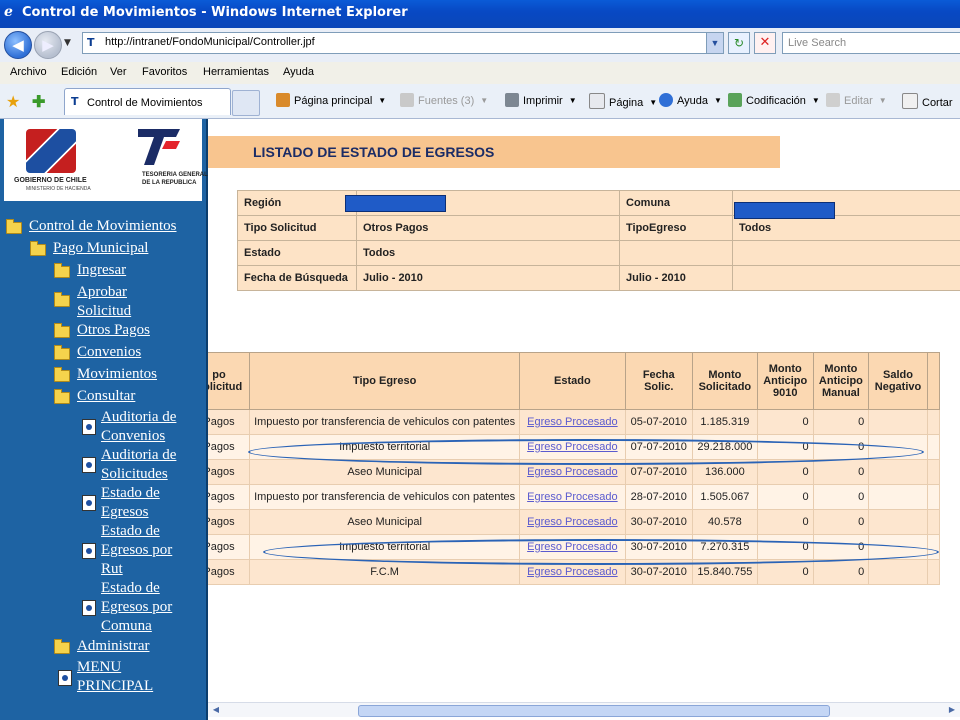 This screenshot has width=960, height=720. Describe the element at coordinates (623, 101) in the screenshot. I see `page-menu-button: Página ▼` at that location.